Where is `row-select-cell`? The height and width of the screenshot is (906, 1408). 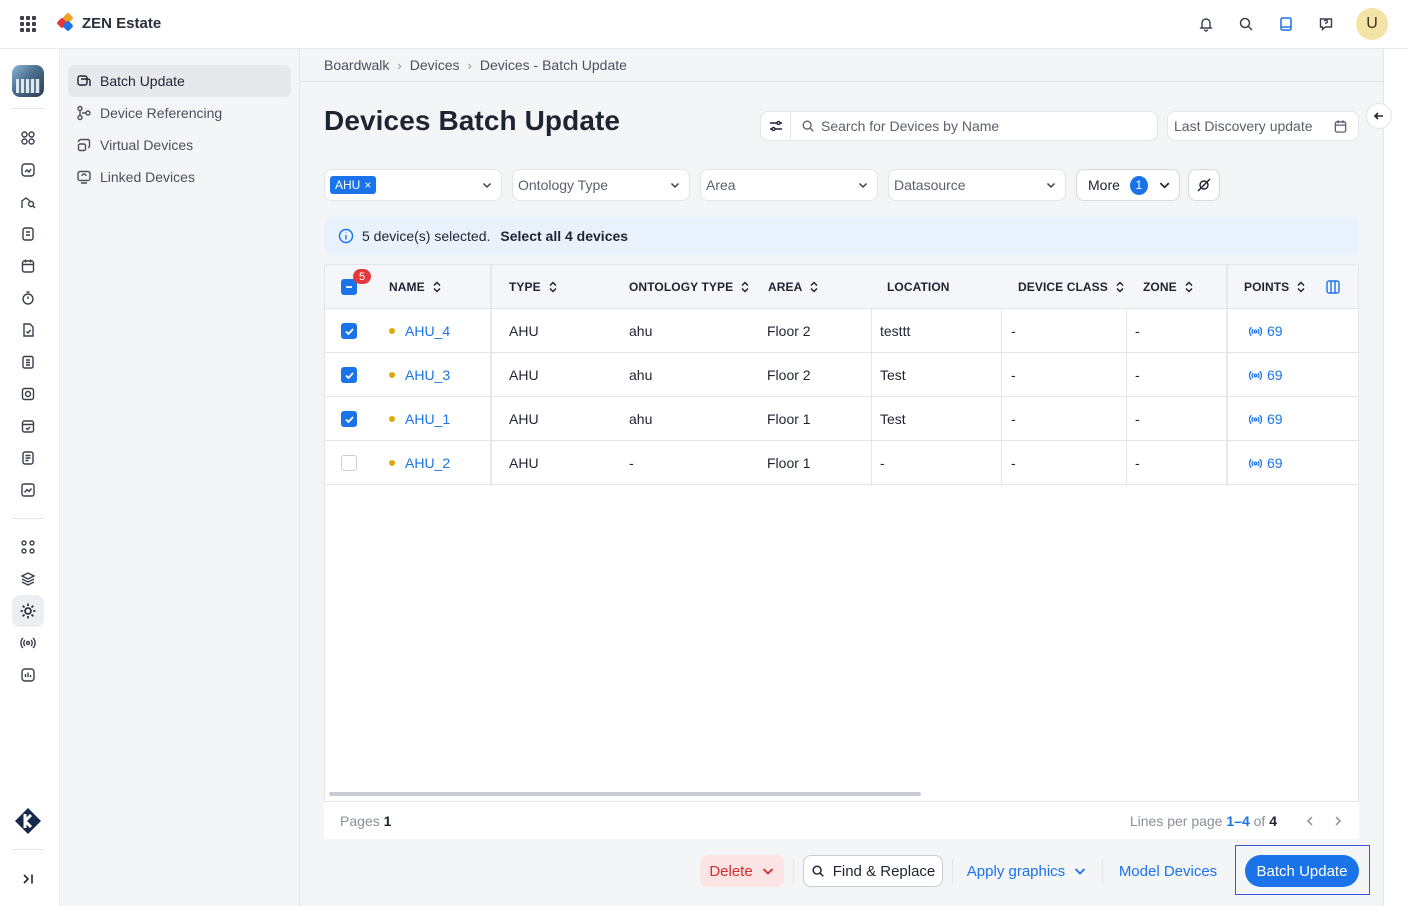
row-select-cell is located at coordinates (349, 331).